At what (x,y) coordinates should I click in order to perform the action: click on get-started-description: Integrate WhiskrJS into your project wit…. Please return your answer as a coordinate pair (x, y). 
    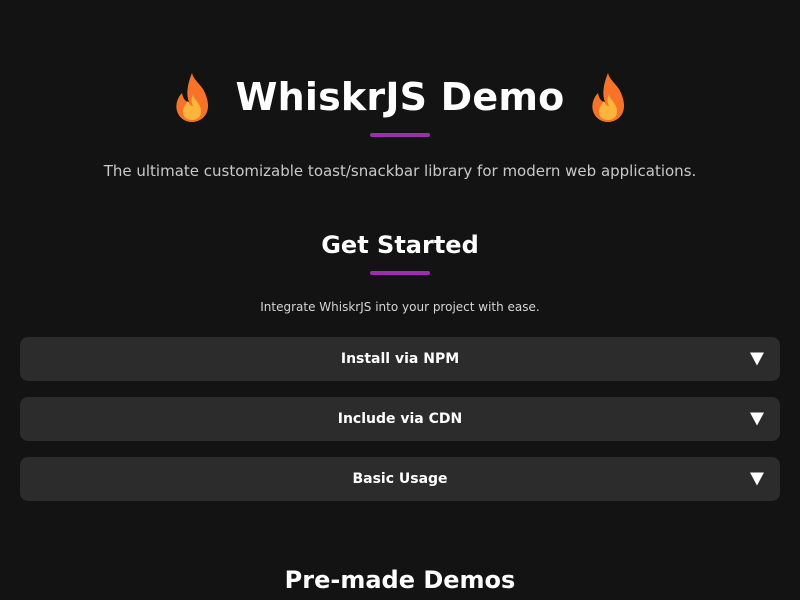
    Looking at the image, I should click on (400, 307).